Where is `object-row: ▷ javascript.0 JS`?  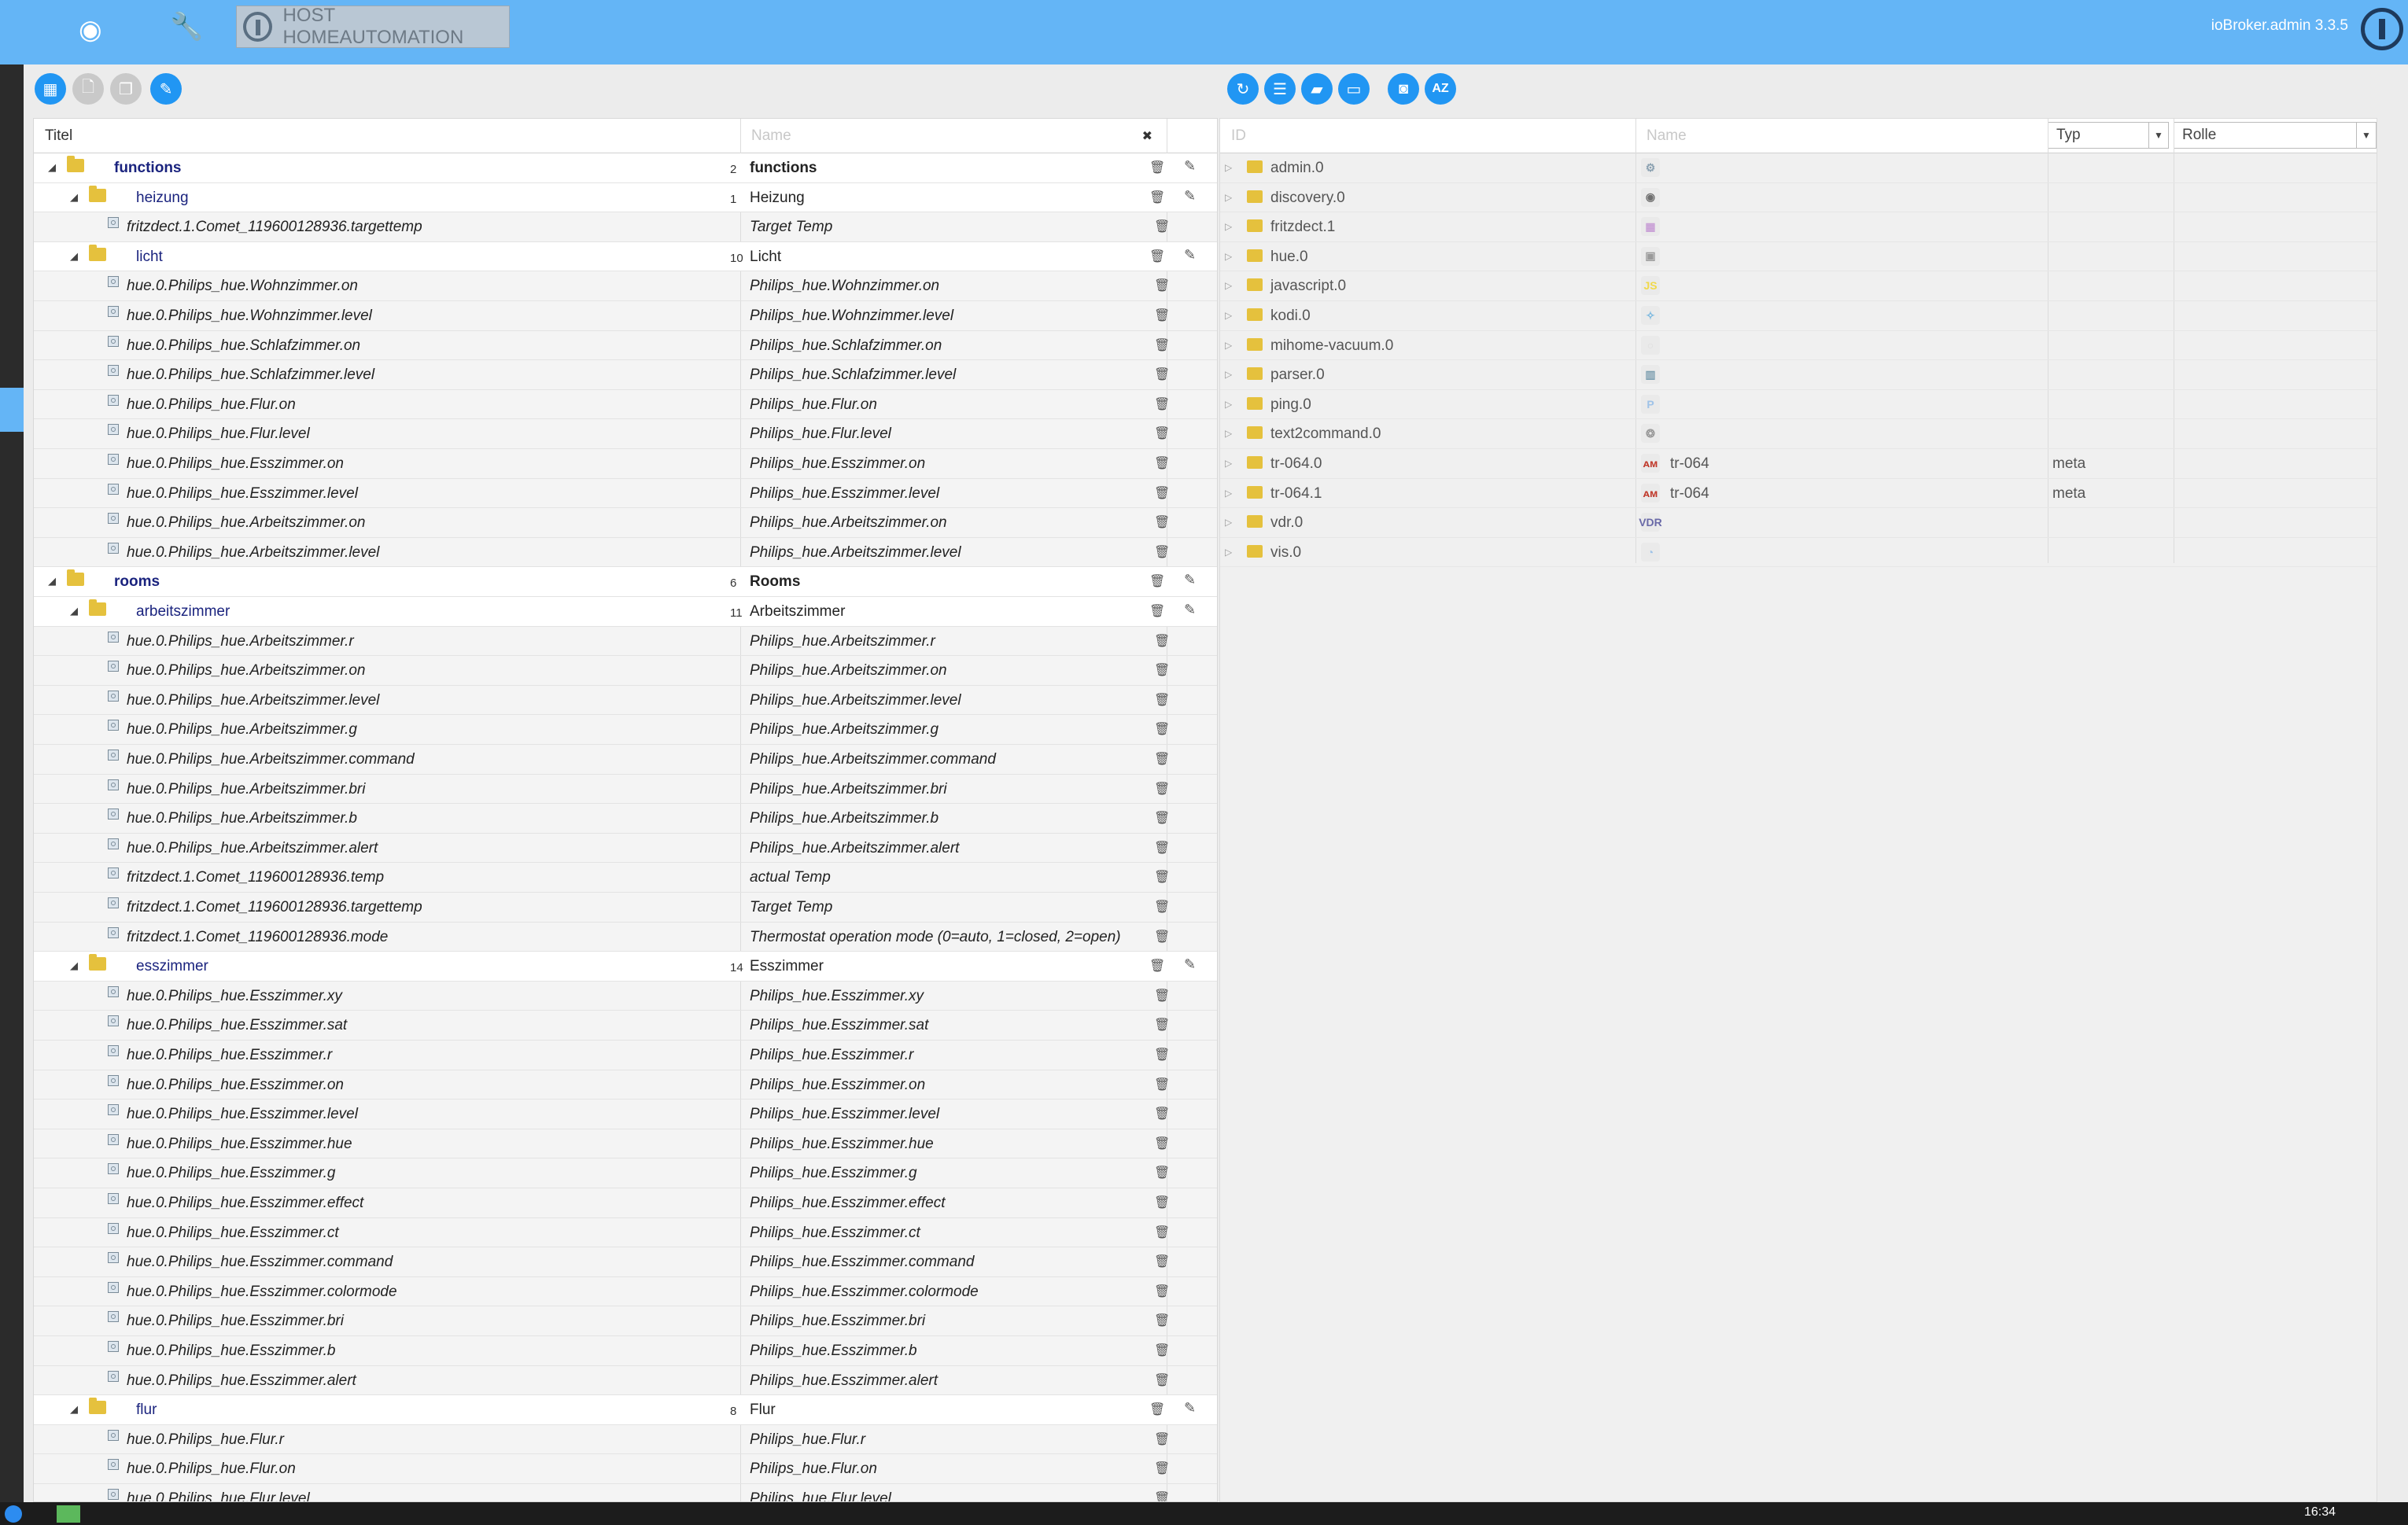
object-row: ▷ javascript.0 JS is located at coordinates (1799, 286).